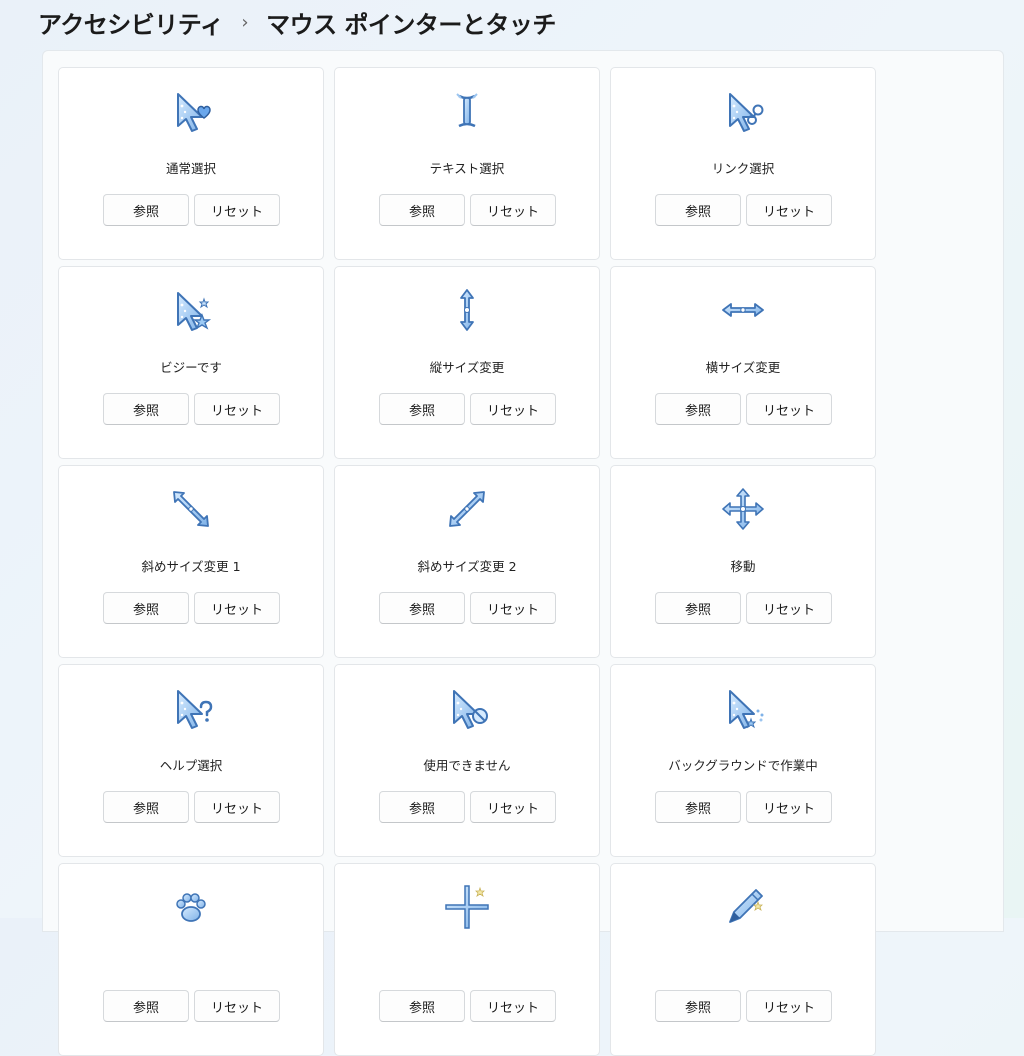 This screenshot has width=1024, height=1056. Describe the element at coordinates (467, 566) in the screenshot. I see `cursor-label: 斜めサイズ変更 2` at that location.